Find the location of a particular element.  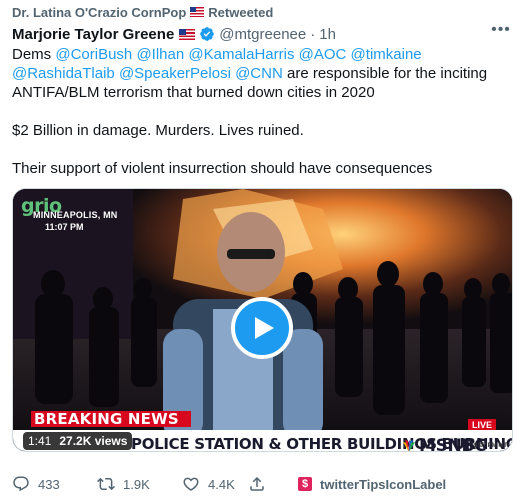

tip-icon: $ is located at coordinates (305, 484).